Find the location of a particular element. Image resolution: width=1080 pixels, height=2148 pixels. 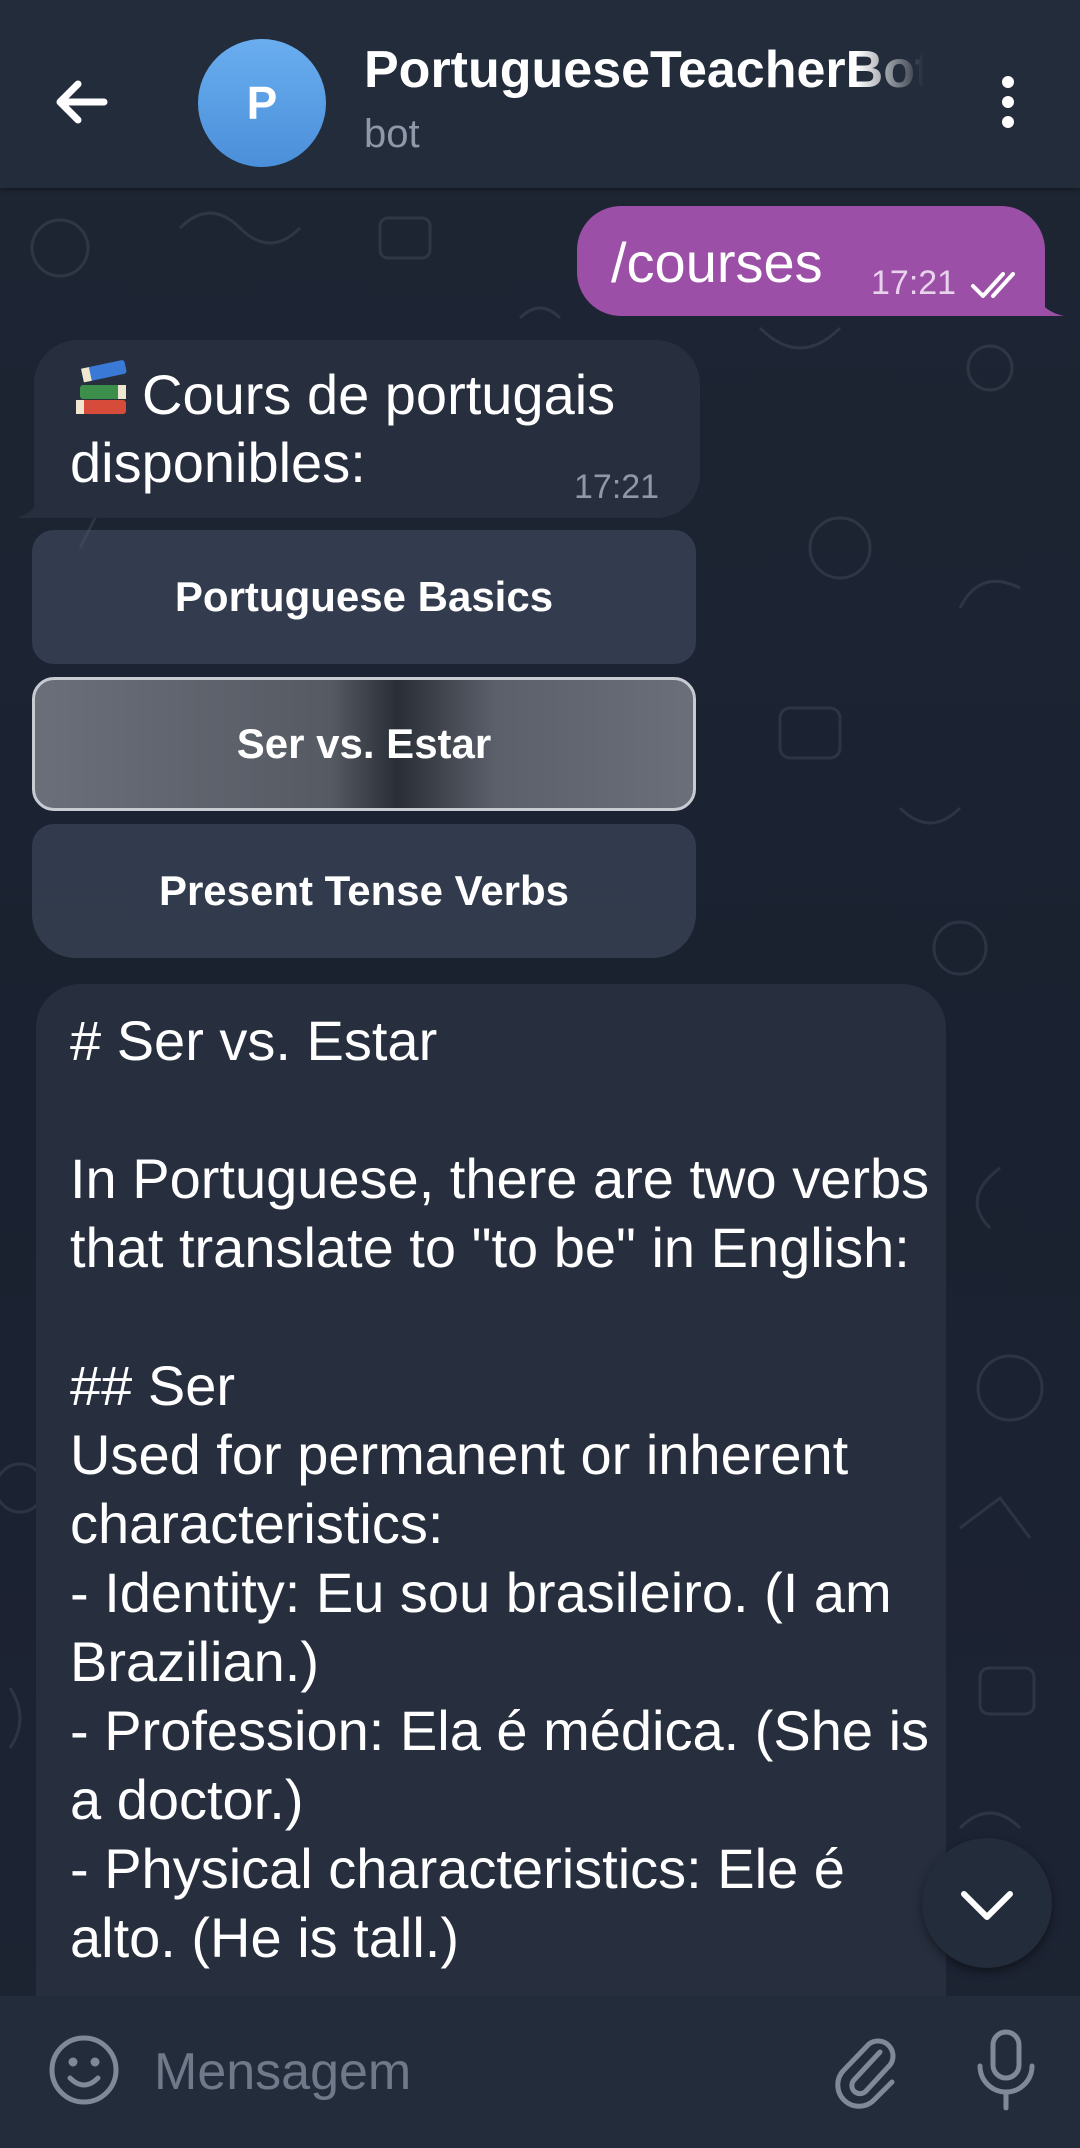

voice-message-button is located at coordinates (1006, 2070).